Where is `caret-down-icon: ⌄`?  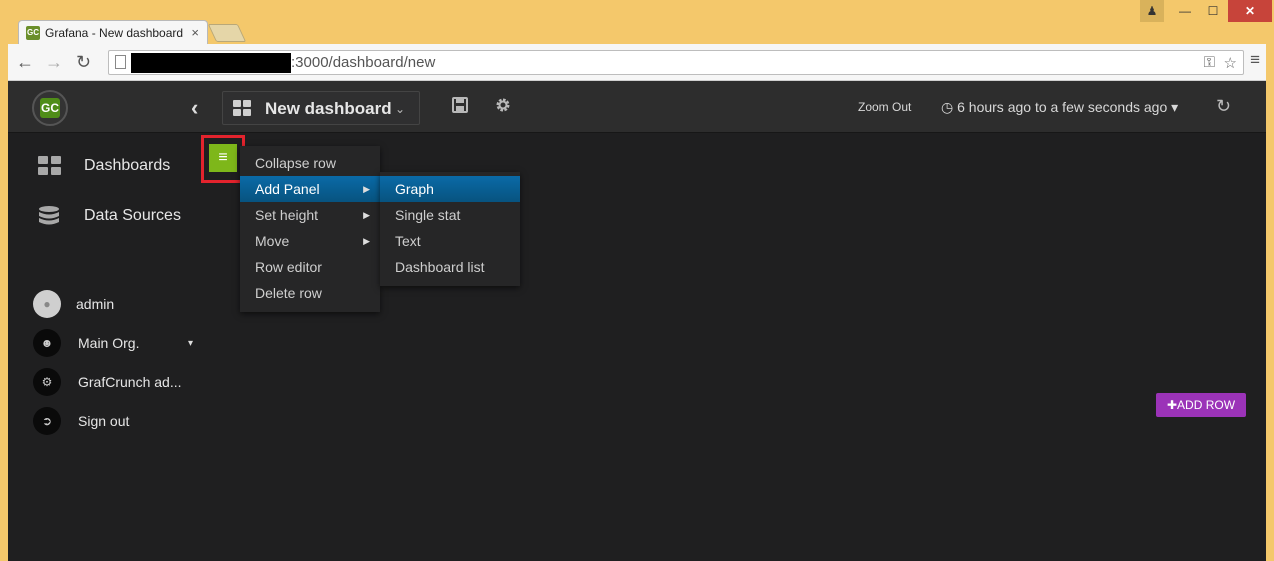
caret-down-icon: ⌄ is located at coordinates (400, 109).